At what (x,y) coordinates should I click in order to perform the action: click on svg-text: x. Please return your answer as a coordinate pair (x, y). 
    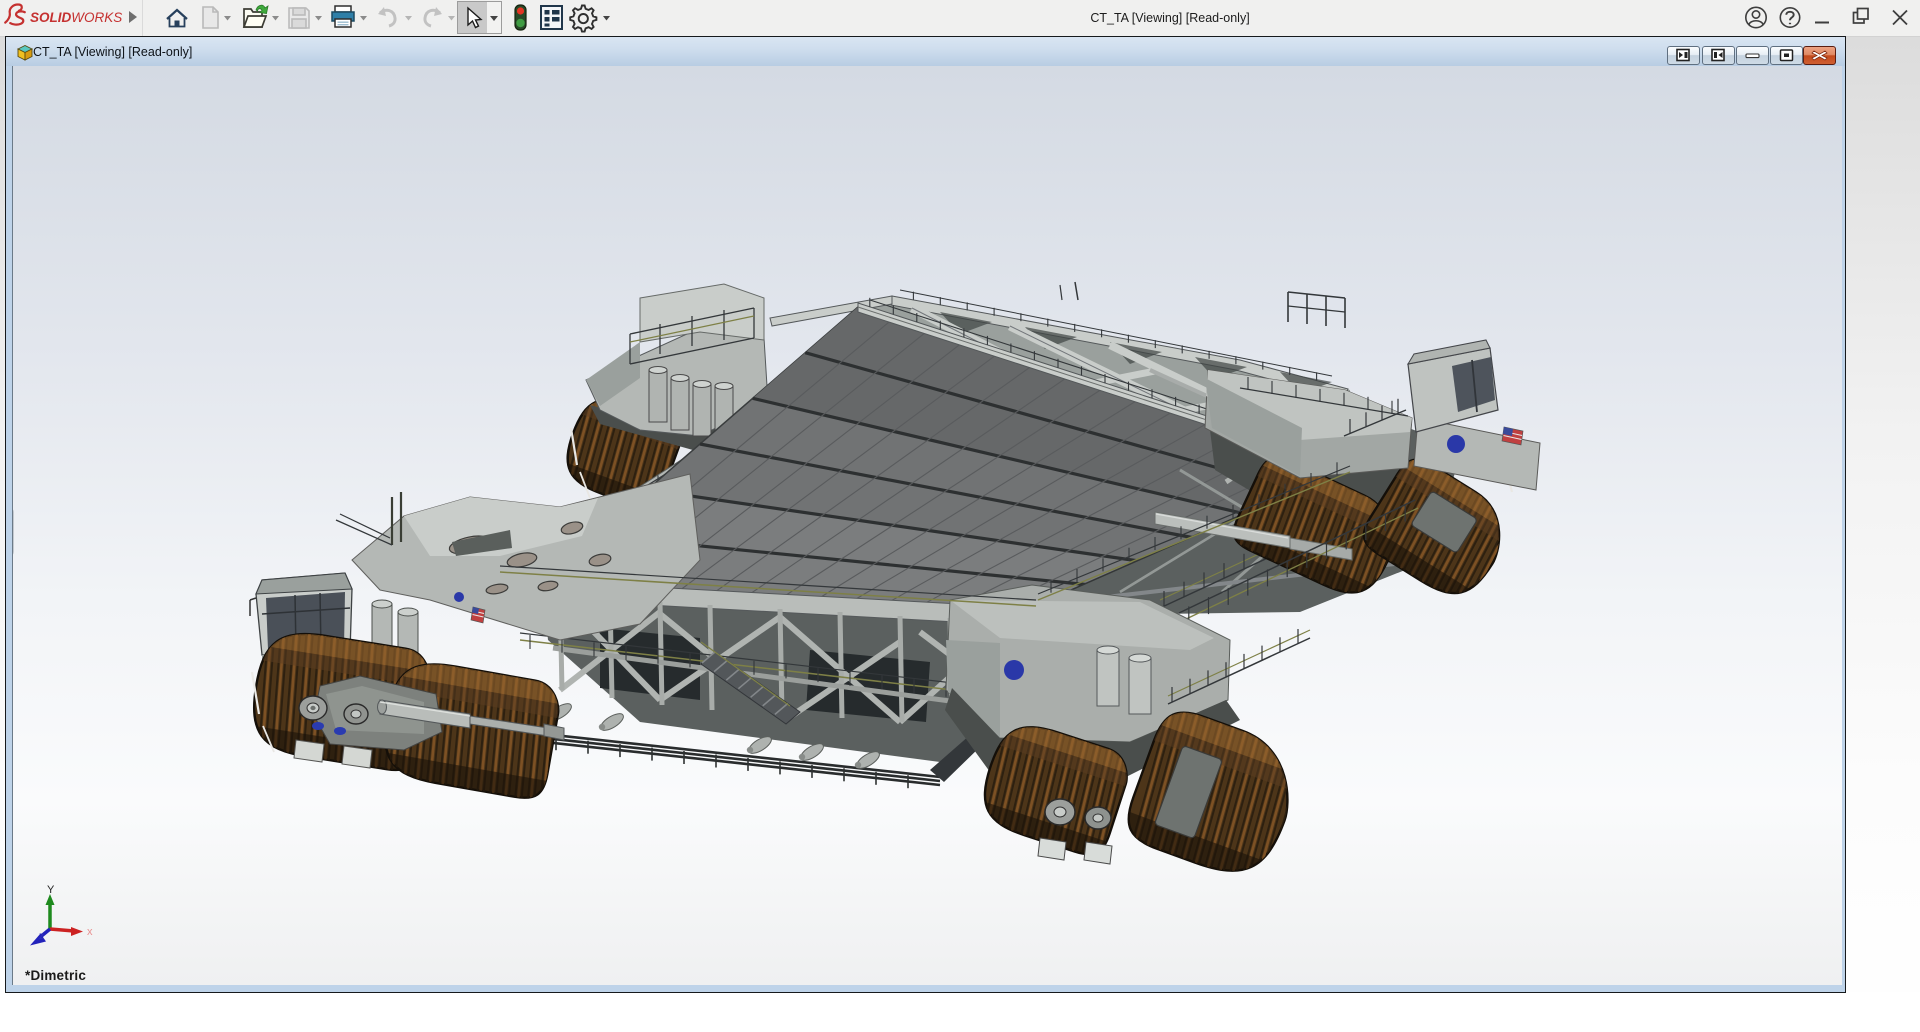
    Looking at the image, I should click on (90, 932).